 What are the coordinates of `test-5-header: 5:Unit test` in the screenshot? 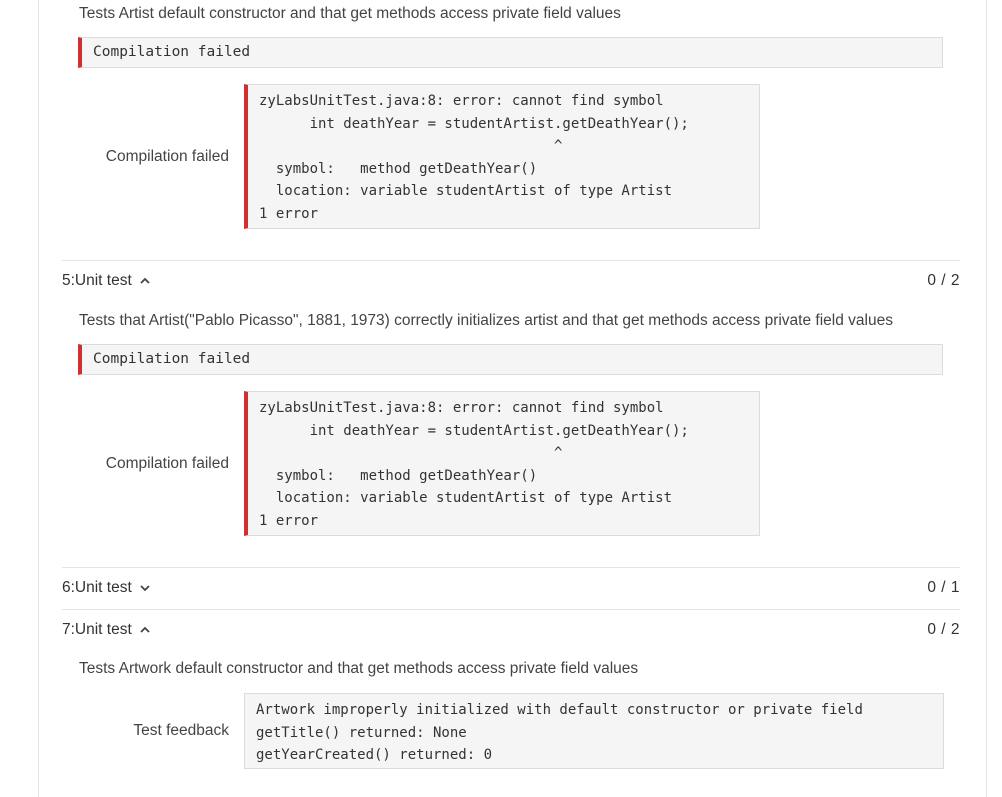 It's located at (107, 281).